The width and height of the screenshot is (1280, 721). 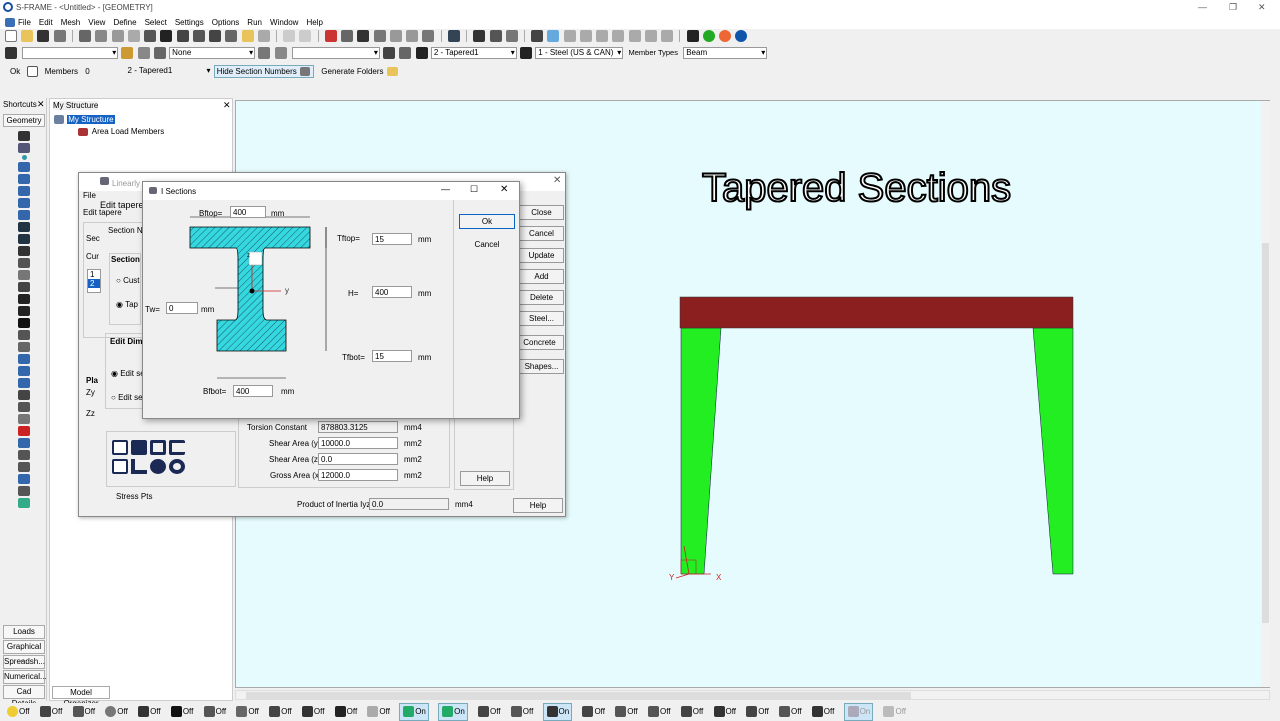 What do you see at coordinates (133, 36) in the screenshot?
I see `paste-icon` at bounding box center [133, 36].